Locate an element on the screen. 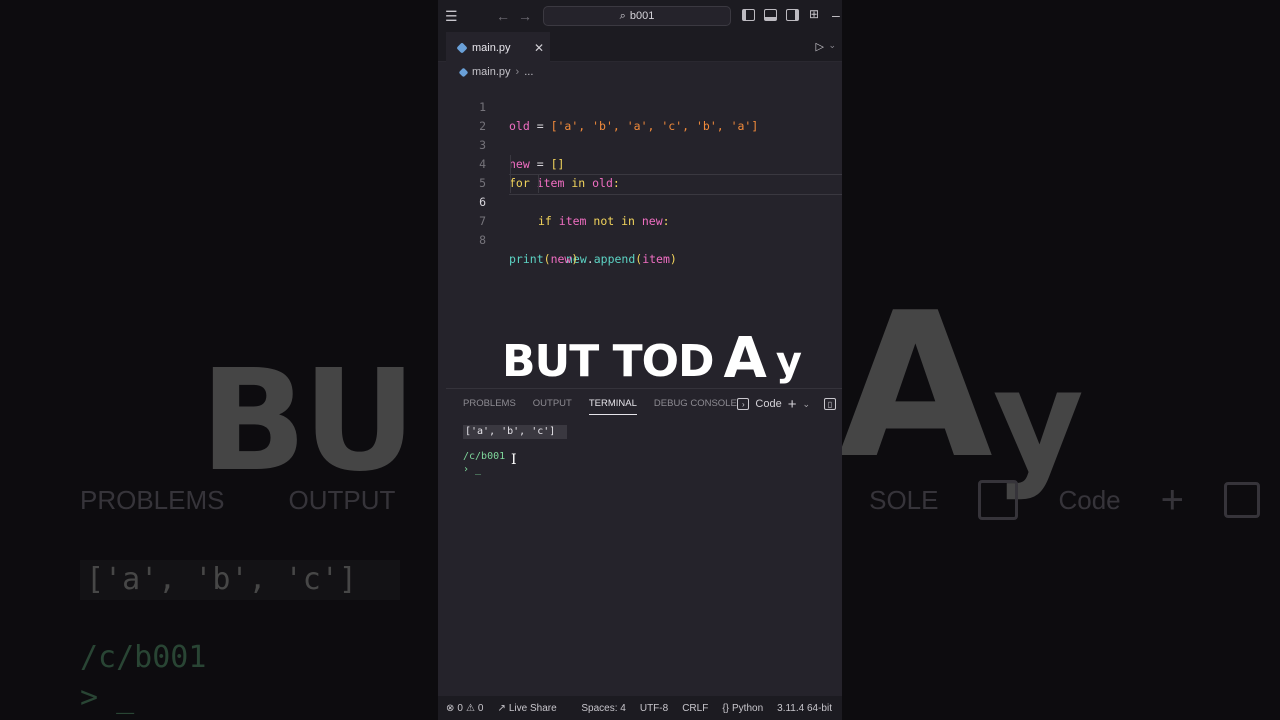  warning-icon: ⚠ is located at coordinates (470, 708).